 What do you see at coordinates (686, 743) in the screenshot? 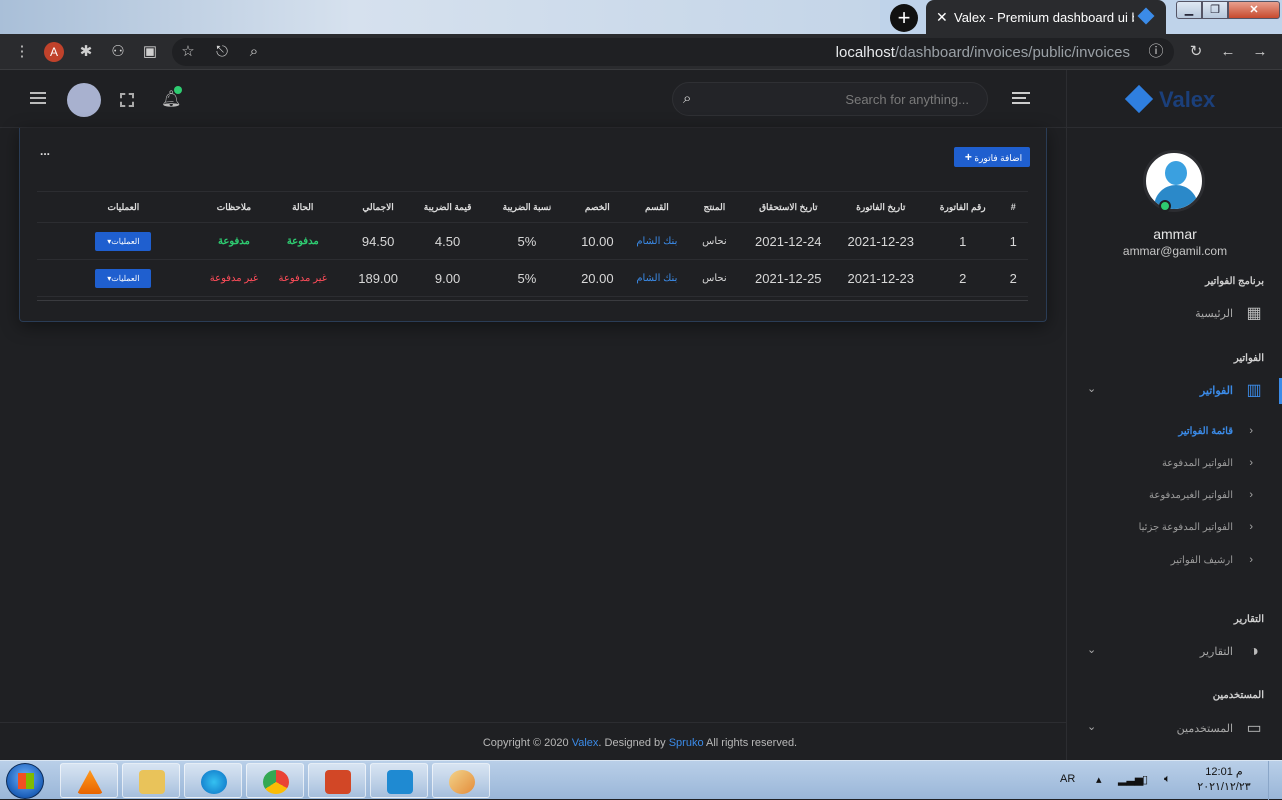
I see `designer-link: Spruko` at bounding box center [686, 743].